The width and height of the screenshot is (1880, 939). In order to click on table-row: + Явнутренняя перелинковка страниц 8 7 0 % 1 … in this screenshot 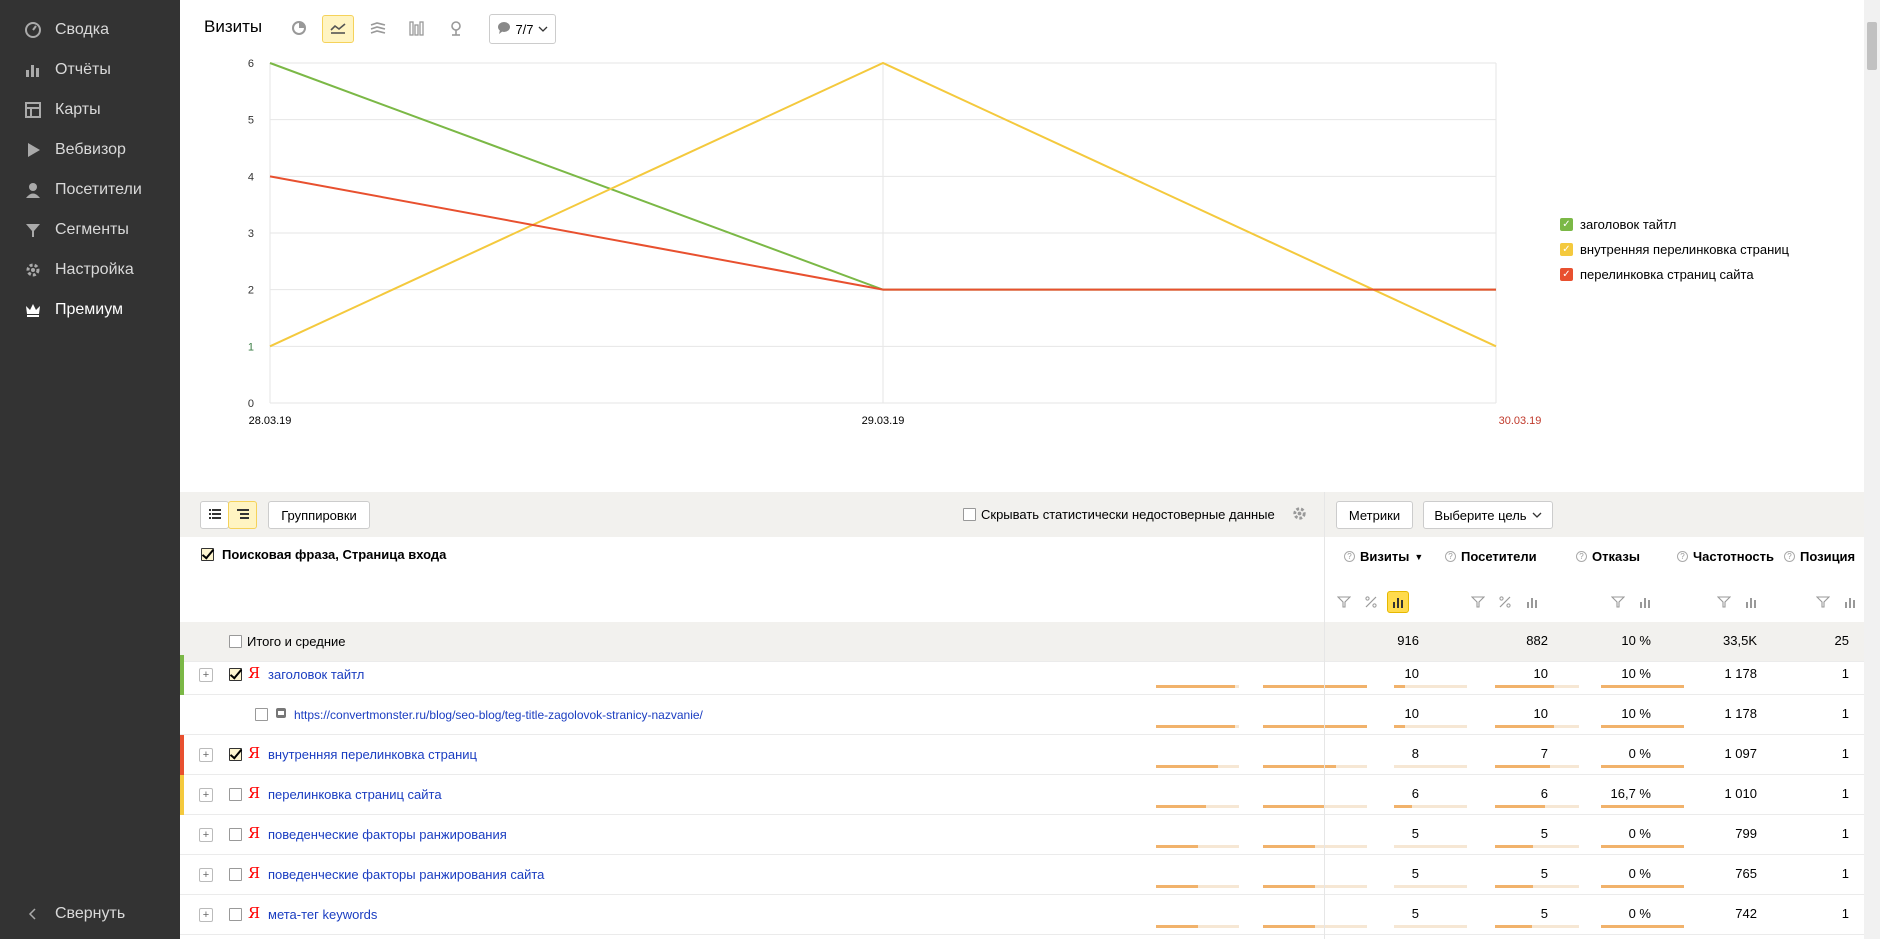, I will do `click(1022, 755)`.